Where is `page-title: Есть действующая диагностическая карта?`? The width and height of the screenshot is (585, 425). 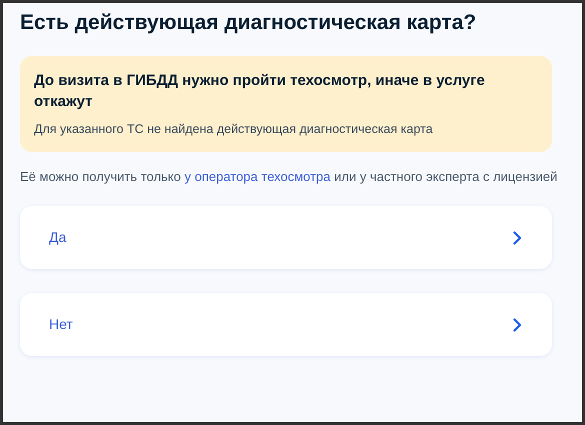 page-title: Есть действующая диагностическая карта? is located at coordinates (249, 23).